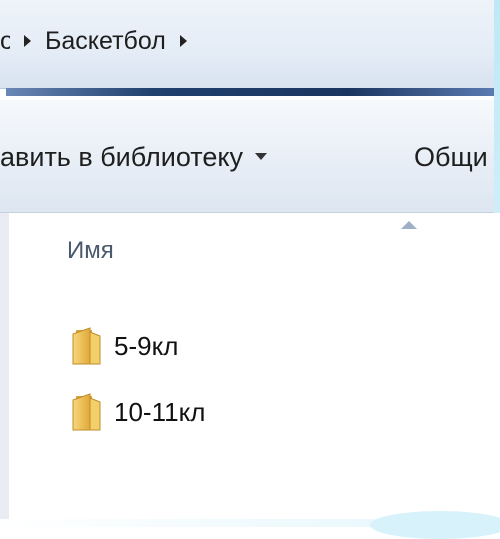 This screenshot has height=539, width=500. Describe the element at coordinates (435, 525) in the screenshot. I see `decorative-frame-corner-bottom` at that location.